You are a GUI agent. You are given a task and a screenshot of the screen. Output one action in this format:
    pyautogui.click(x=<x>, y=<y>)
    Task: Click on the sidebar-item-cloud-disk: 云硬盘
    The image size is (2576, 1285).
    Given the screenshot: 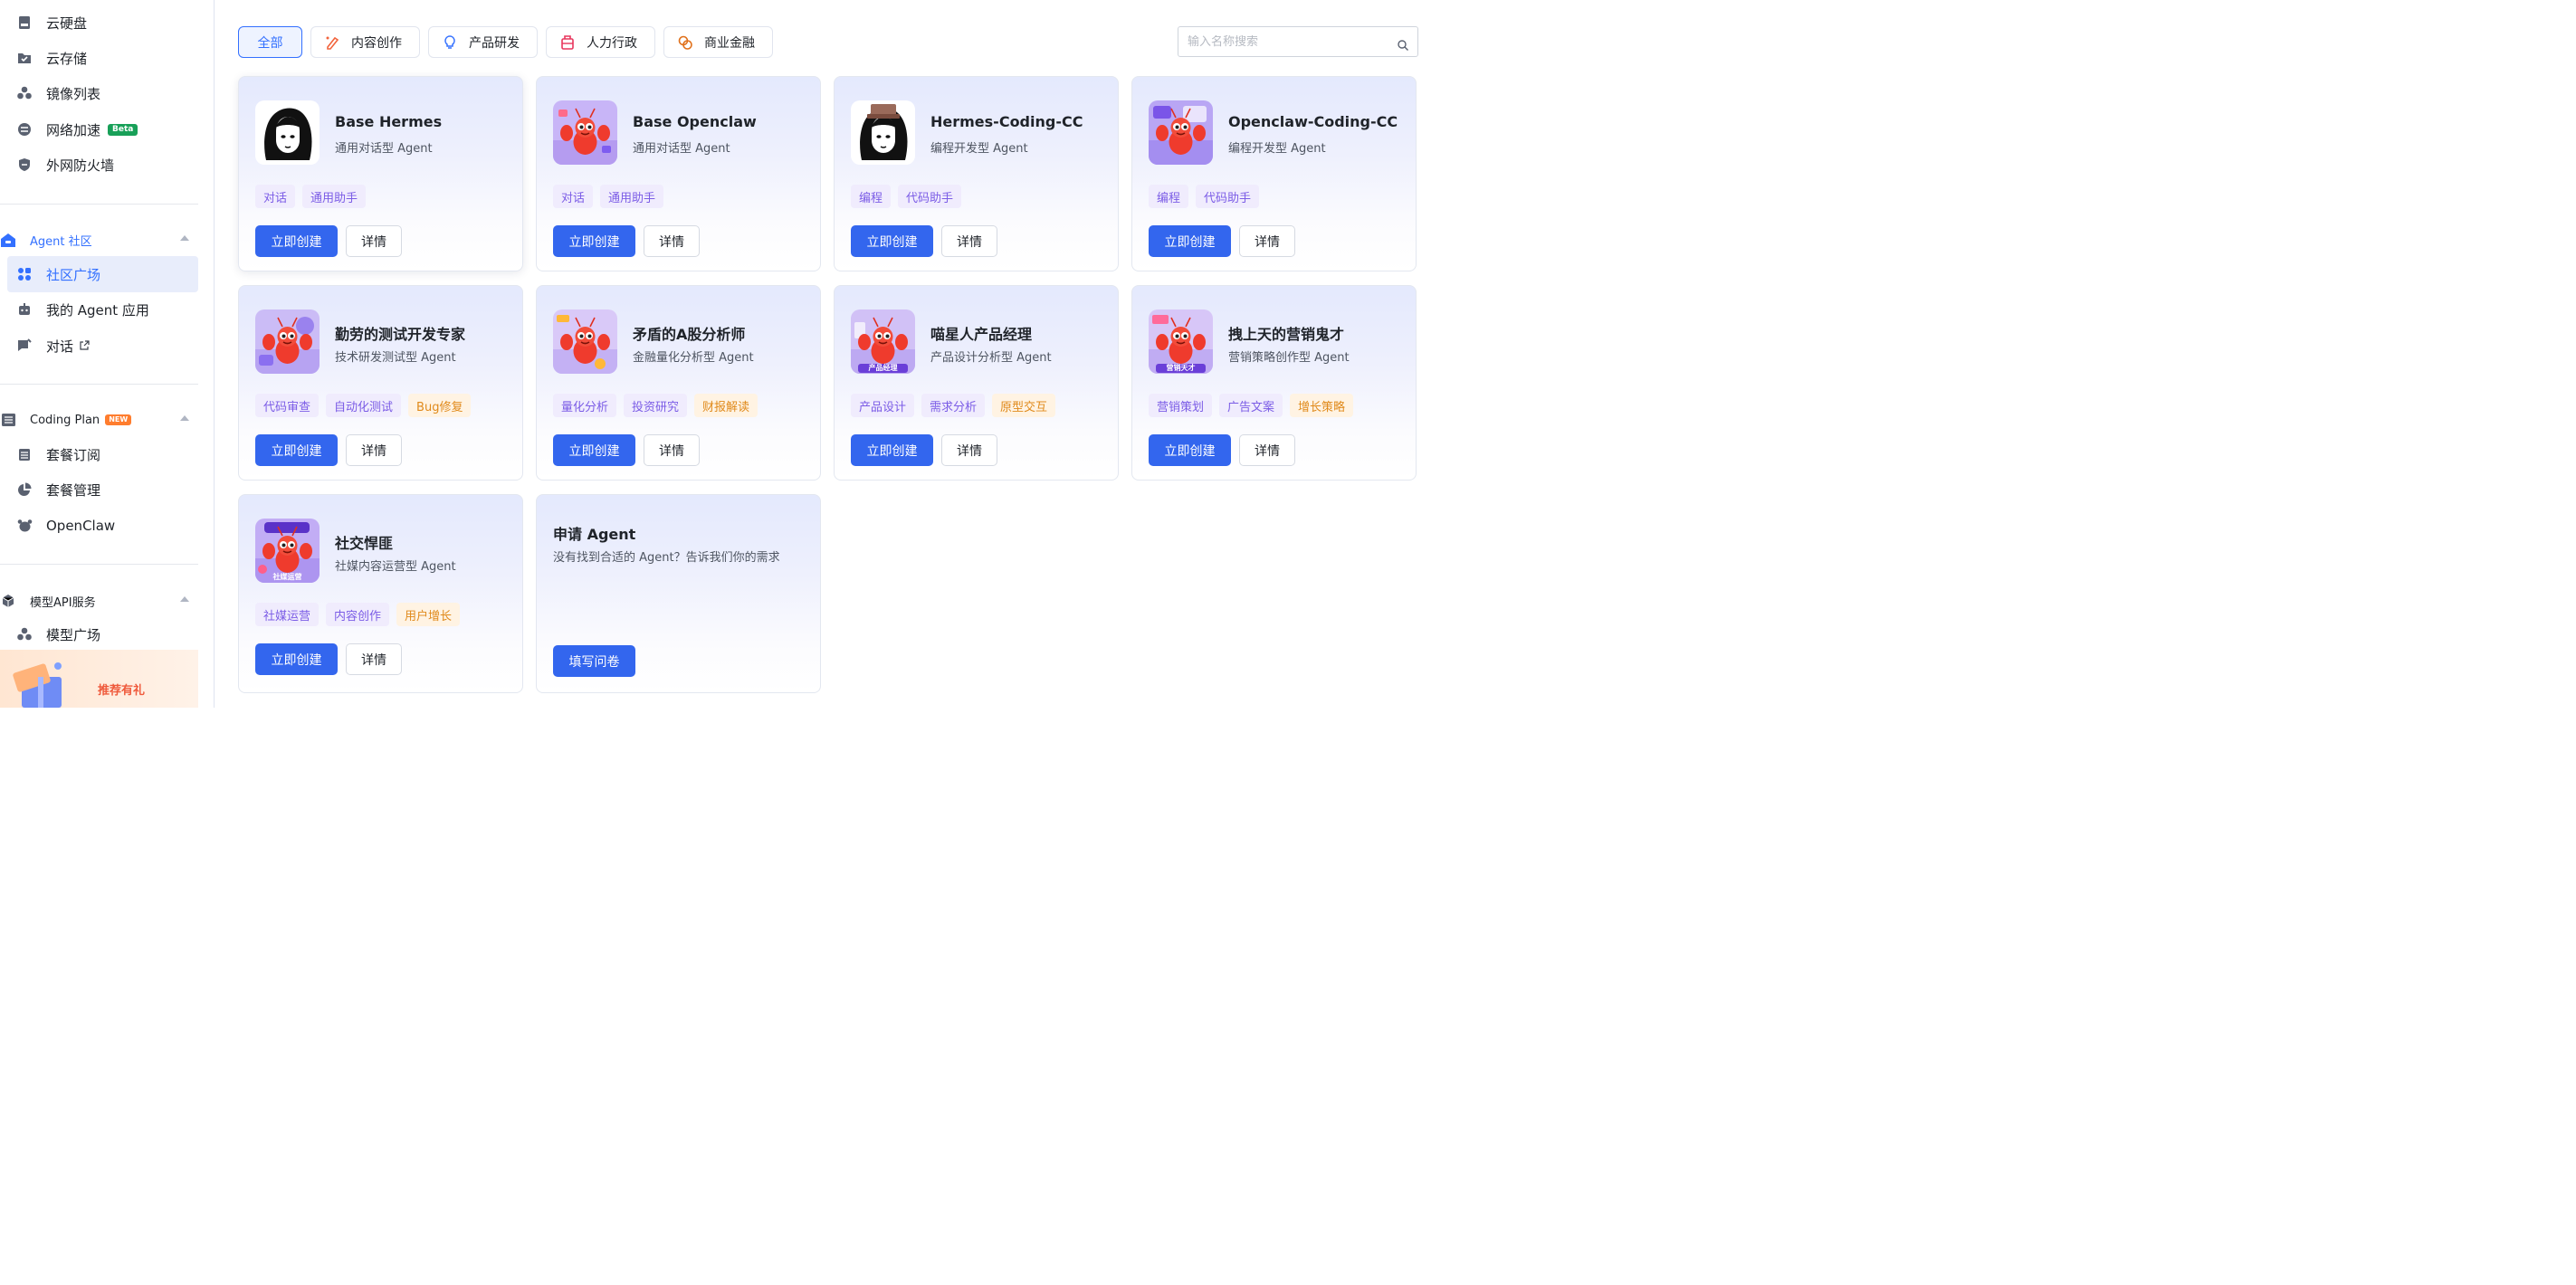 What is the action you would take?
    pyautogui.click(x=103, y=23)
    